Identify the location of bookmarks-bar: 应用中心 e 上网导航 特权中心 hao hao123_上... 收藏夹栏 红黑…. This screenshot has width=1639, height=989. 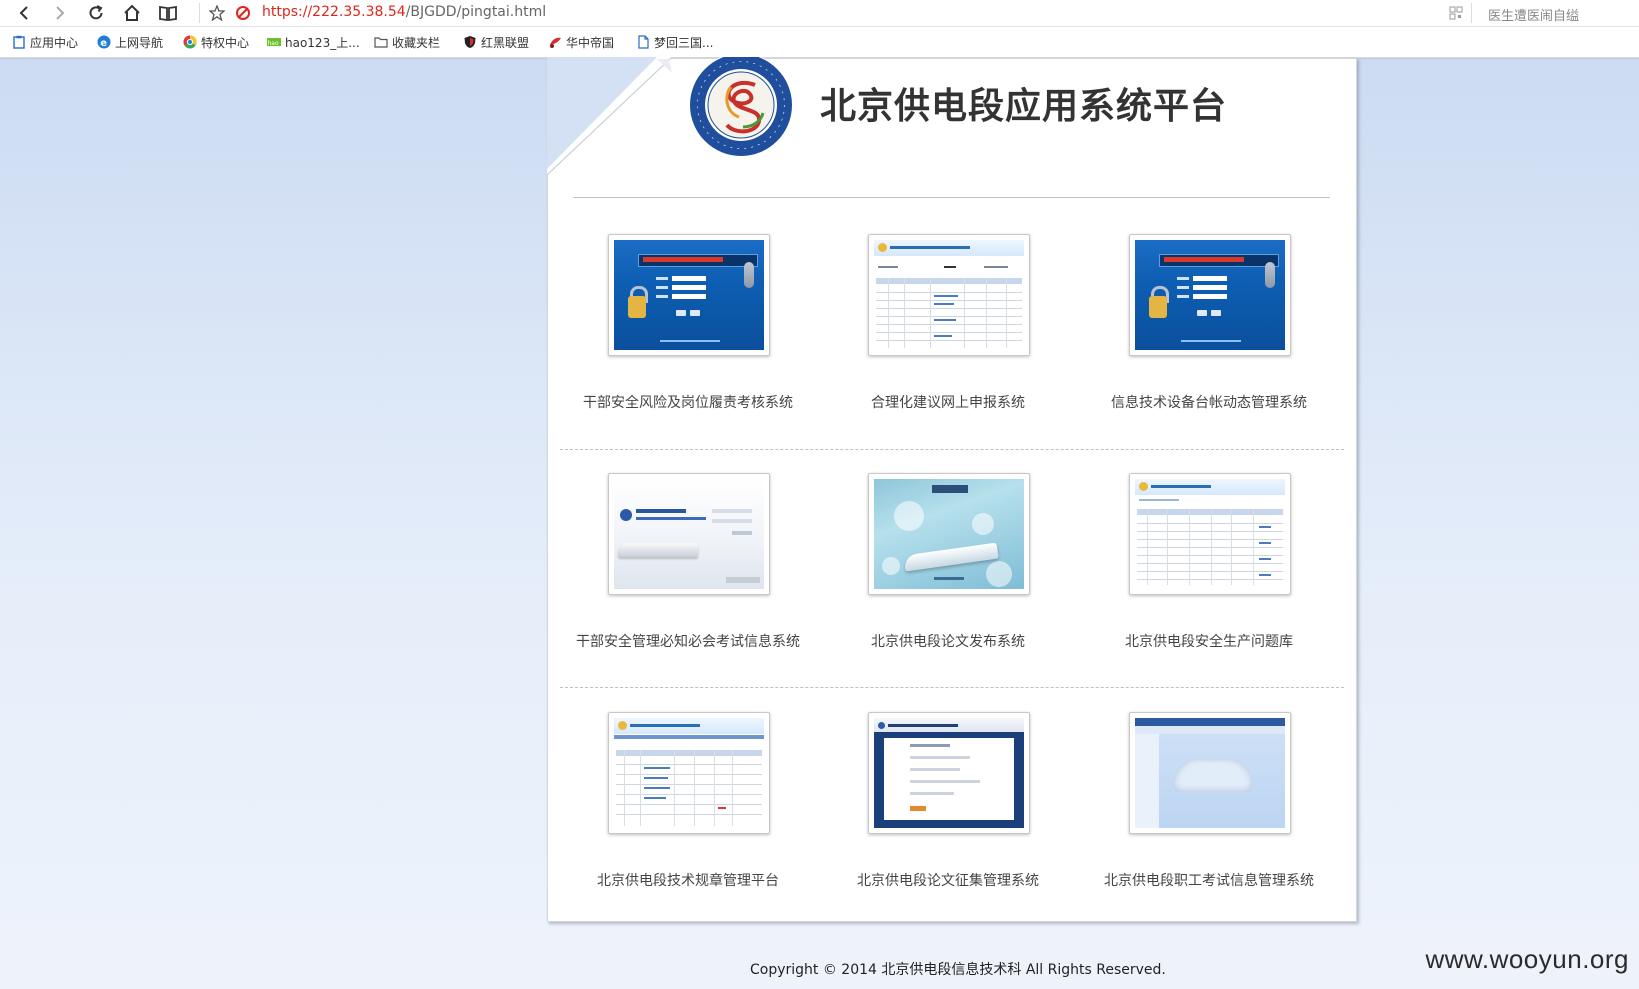
(819, 42).